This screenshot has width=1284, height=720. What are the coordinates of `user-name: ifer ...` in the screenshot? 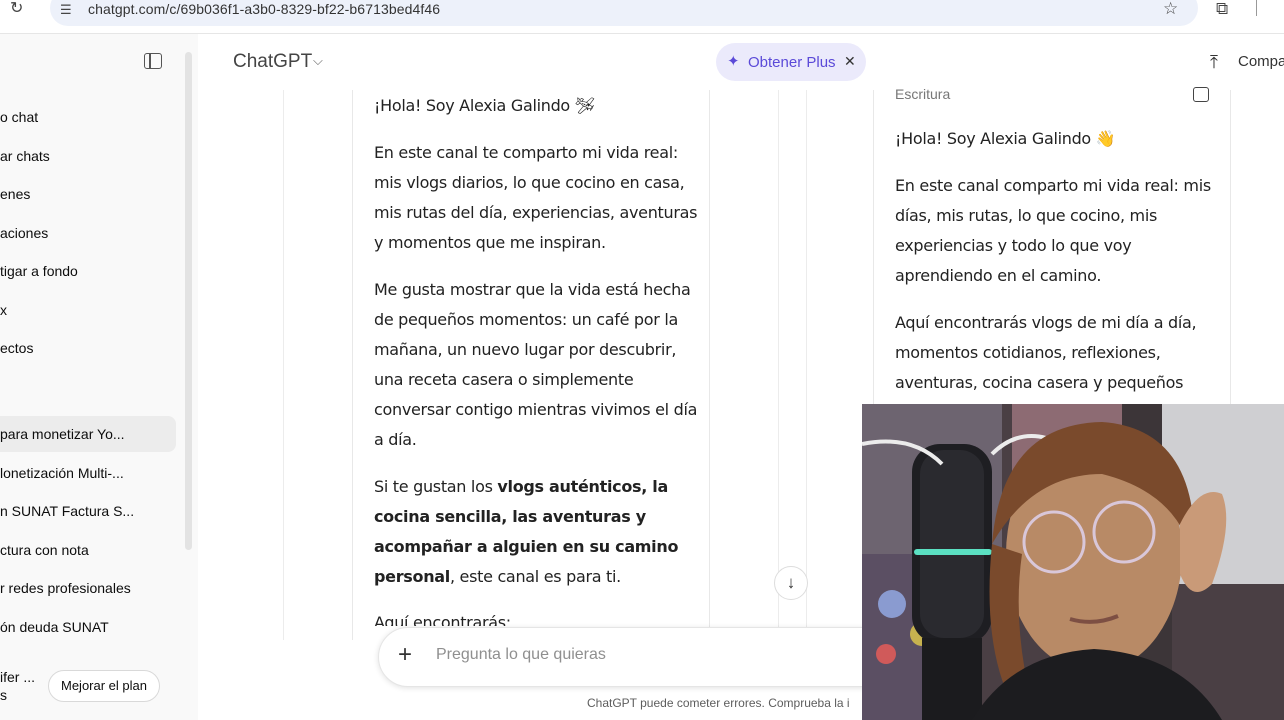 It's located at (18, 677).